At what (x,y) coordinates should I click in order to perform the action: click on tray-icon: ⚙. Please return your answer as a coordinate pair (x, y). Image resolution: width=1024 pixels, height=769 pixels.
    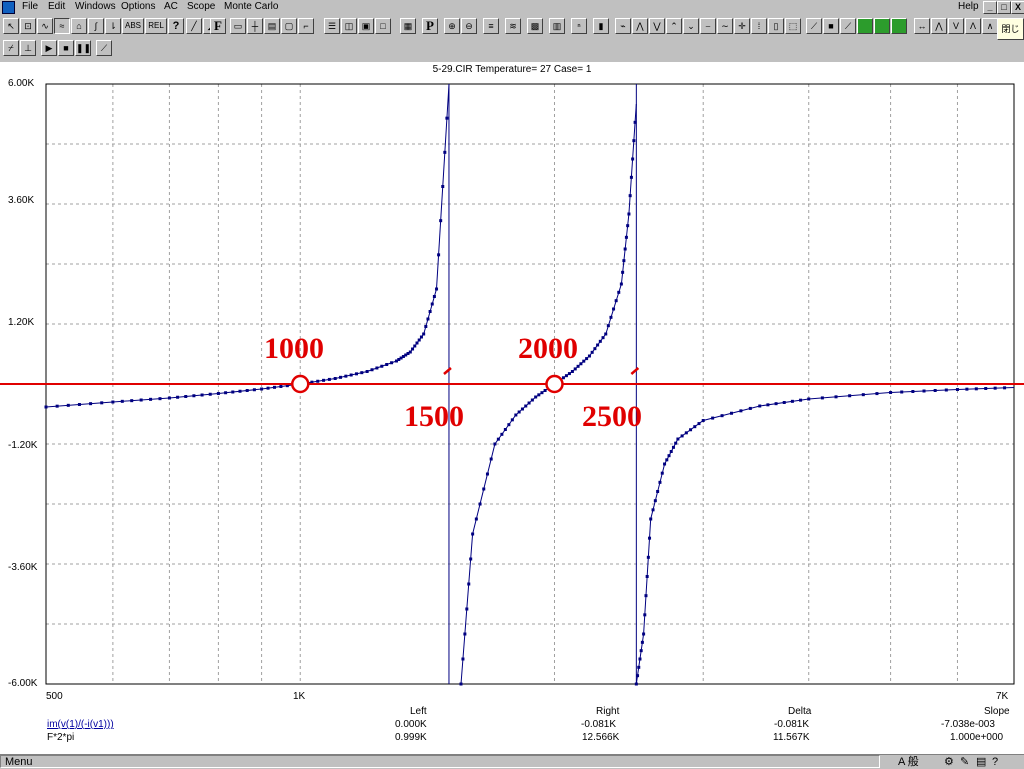
    Looking at the image, I should click on (949, 762).